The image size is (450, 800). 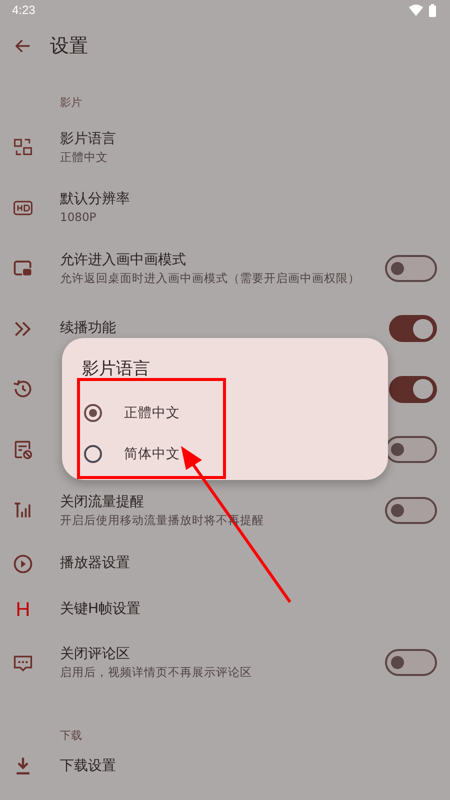 I want to click on option-label: 简体中文, so click(x=152, y=453).